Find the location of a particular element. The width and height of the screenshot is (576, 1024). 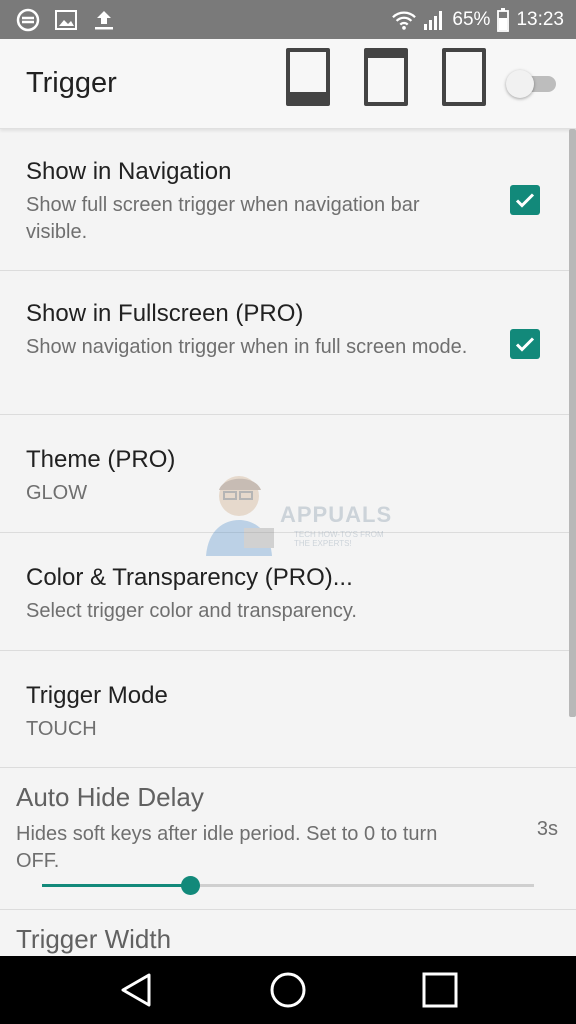

back-icon is located at coordinates (136, 990).